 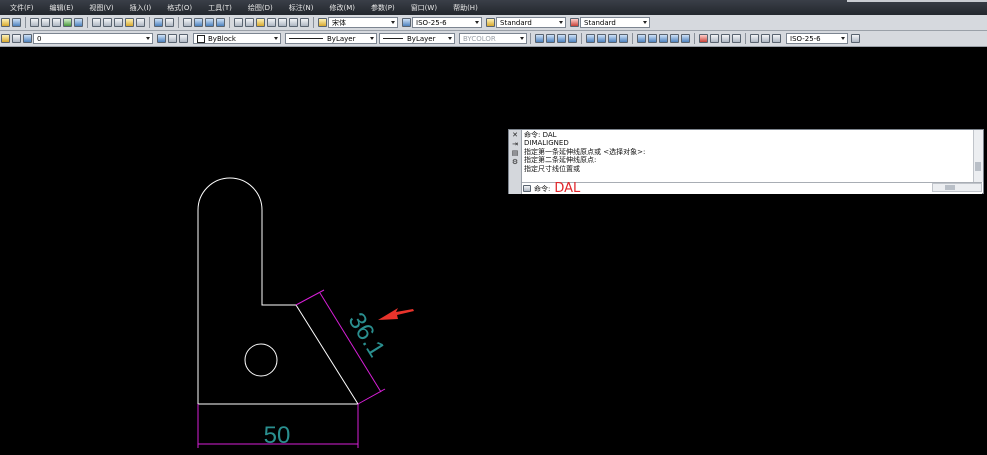 I want to click on command-typed-text: DAL, so click(x=567, y=188).